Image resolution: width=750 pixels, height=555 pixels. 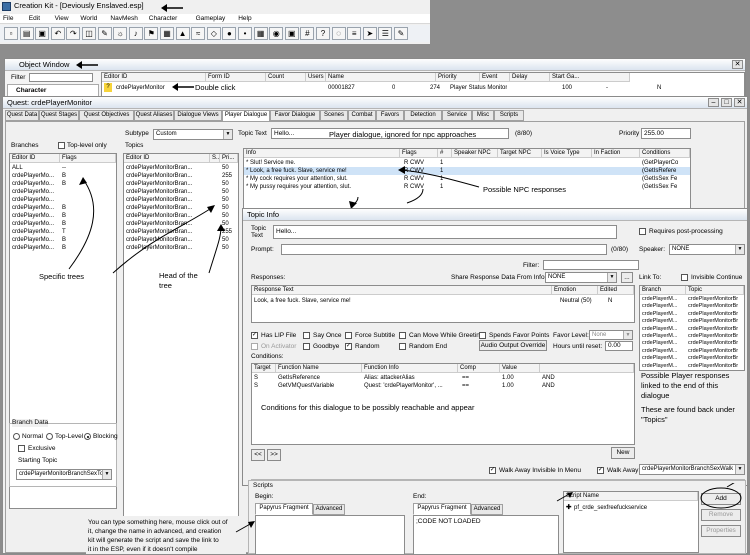 I want to click on arrow-icon: ➤, so click(x=369, y=33).